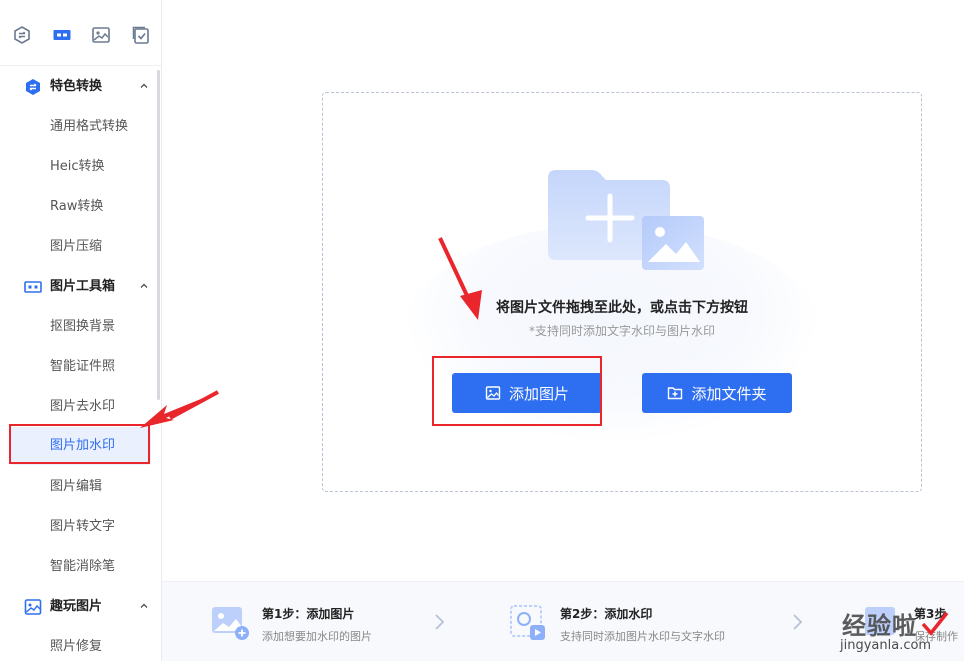  What do you see at coordinates (675, 393) in the screenshot?
I see `folder-plus-icon` at bounding box center [675, 393].